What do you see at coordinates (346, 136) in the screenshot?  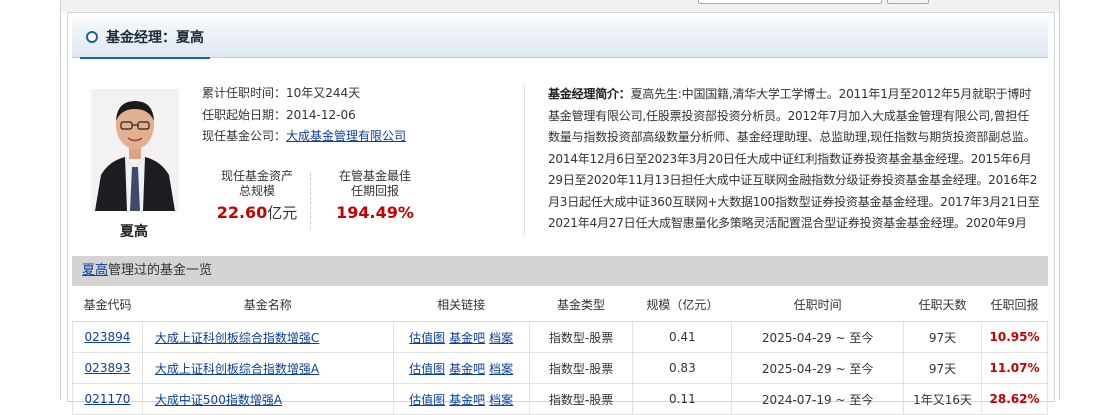 I see `company-link: 大成基金管理有限公司` at bounding box center [346, 136].